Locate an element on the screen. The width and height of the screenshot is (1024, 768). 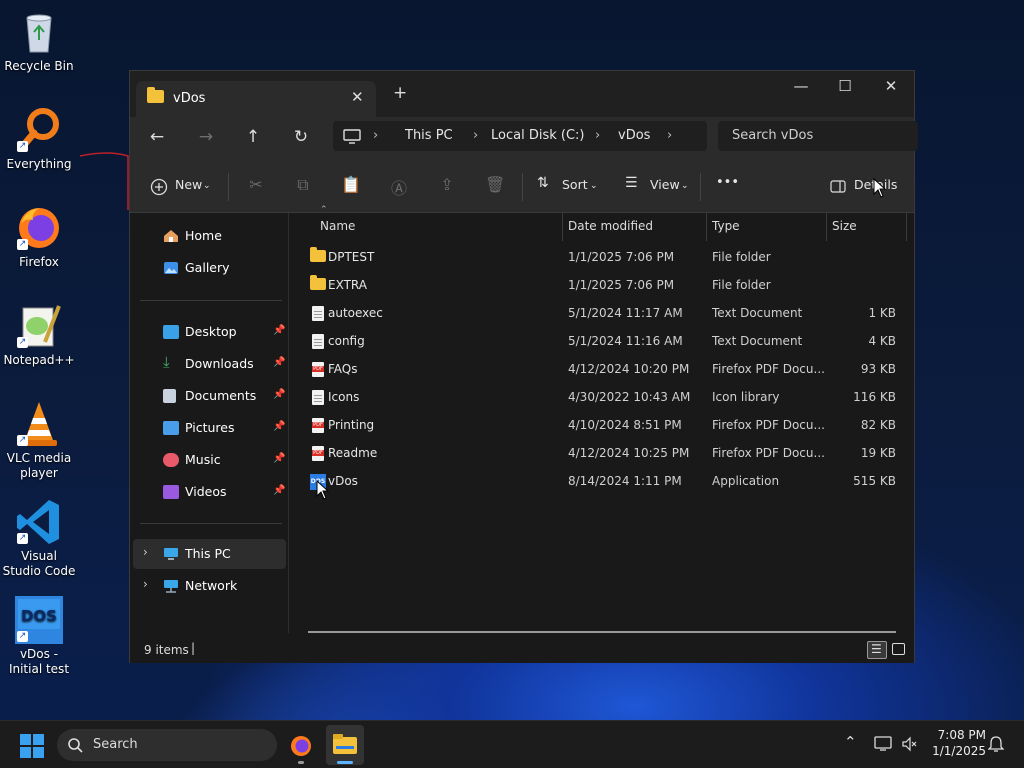
maximize-button: ☐ is located at coordinates (845, 86).